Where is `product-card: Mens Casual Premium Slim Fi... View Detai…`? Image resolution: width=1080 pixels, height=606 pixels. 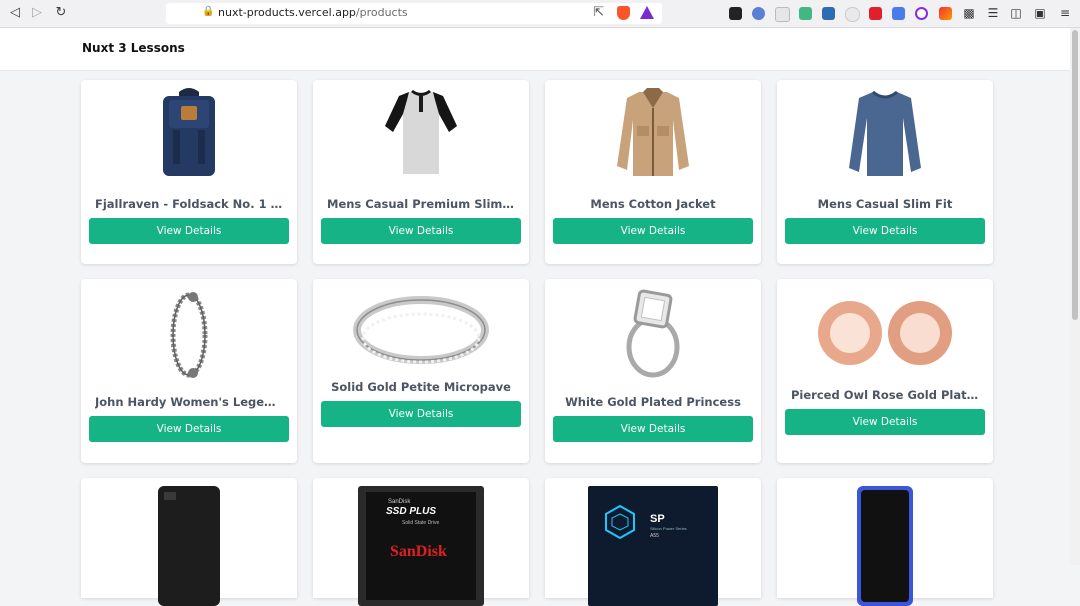
product-card: Mens Casual Premium Slim Fi... View Detai… is located at coordinates (421, 172).